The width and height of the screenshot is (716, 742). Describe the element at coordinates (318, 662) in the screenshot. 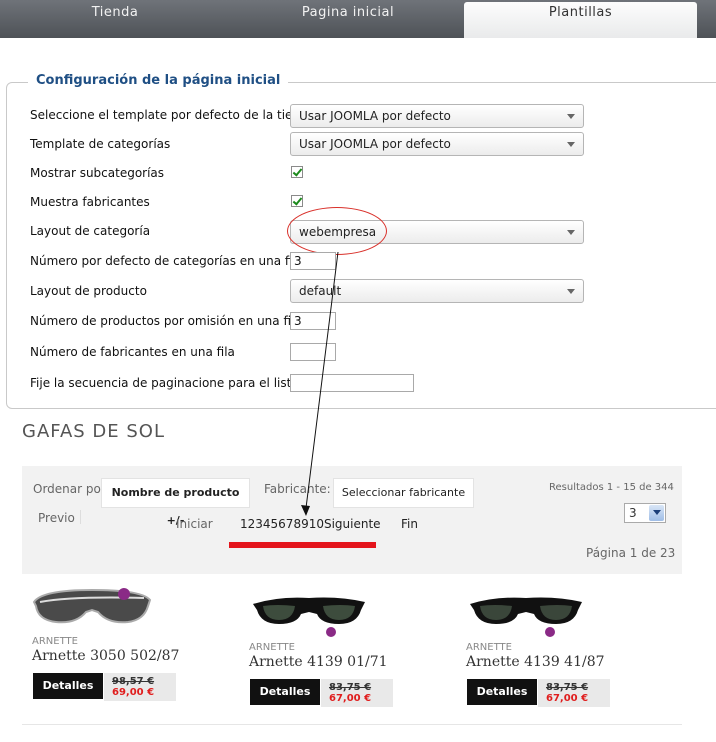

I see `product-name: Arnette 4139 01/71` at that location.